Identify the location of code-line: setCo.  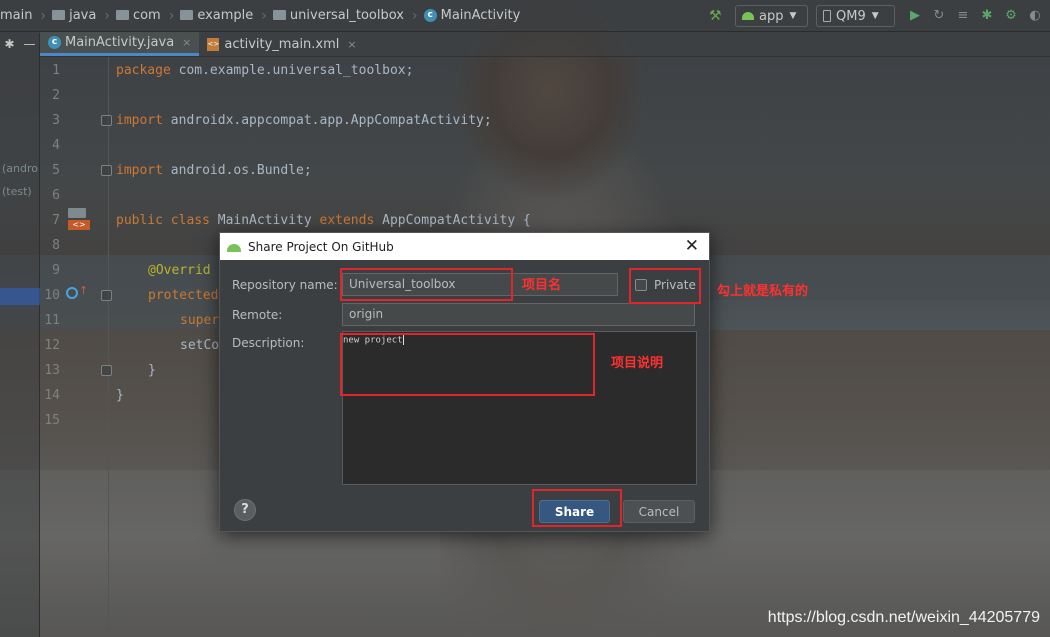
(199, 345).